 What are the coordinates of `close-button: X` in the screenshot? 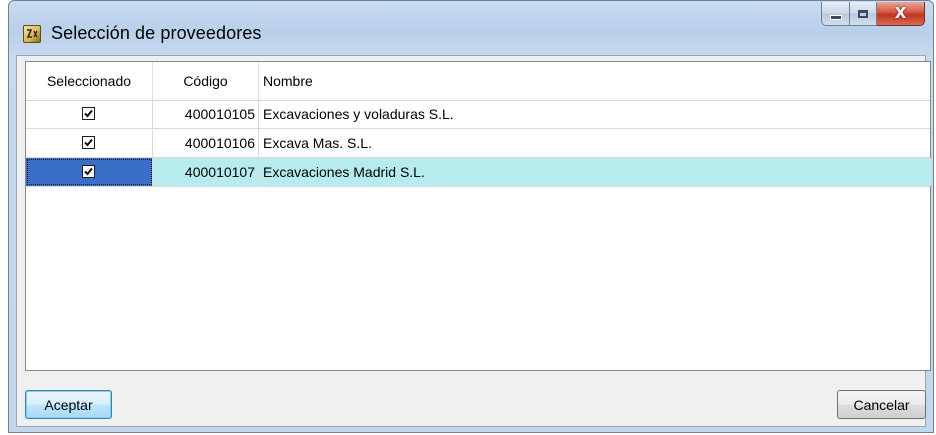 It's located at (901, 14).